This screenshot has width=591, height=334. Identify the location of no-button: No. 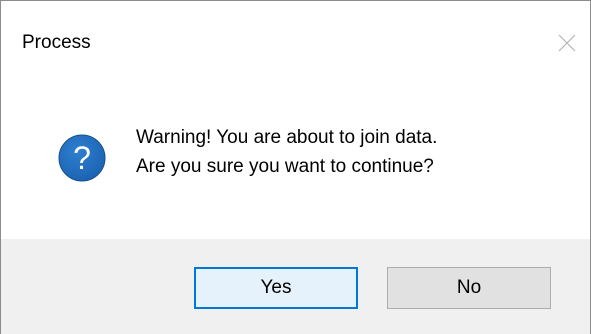
(469, 288).